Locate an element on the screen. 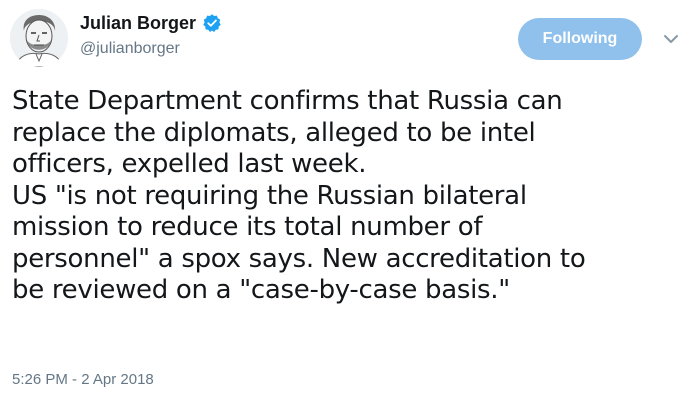 The height and width of the screenshot is (405, 700). author-avatar is located at coordinates (39, 38).